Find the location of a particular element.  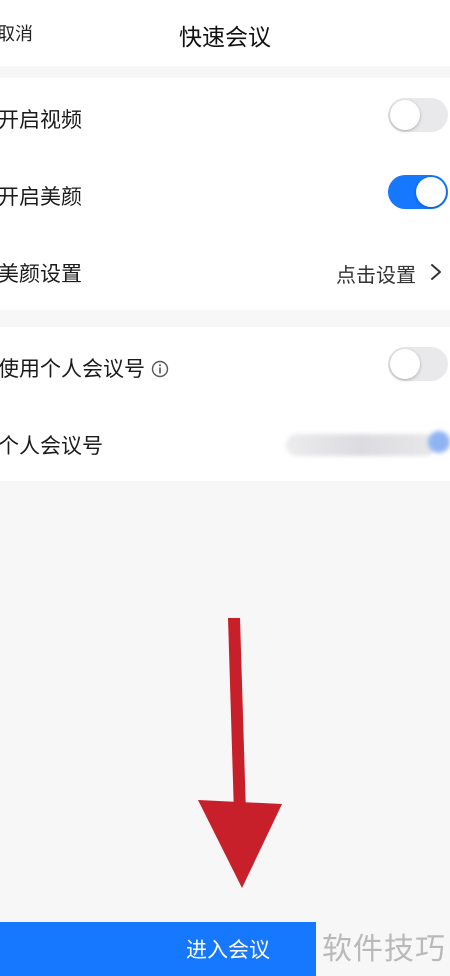

beauty-toggle is located at coordinates (418, 192).